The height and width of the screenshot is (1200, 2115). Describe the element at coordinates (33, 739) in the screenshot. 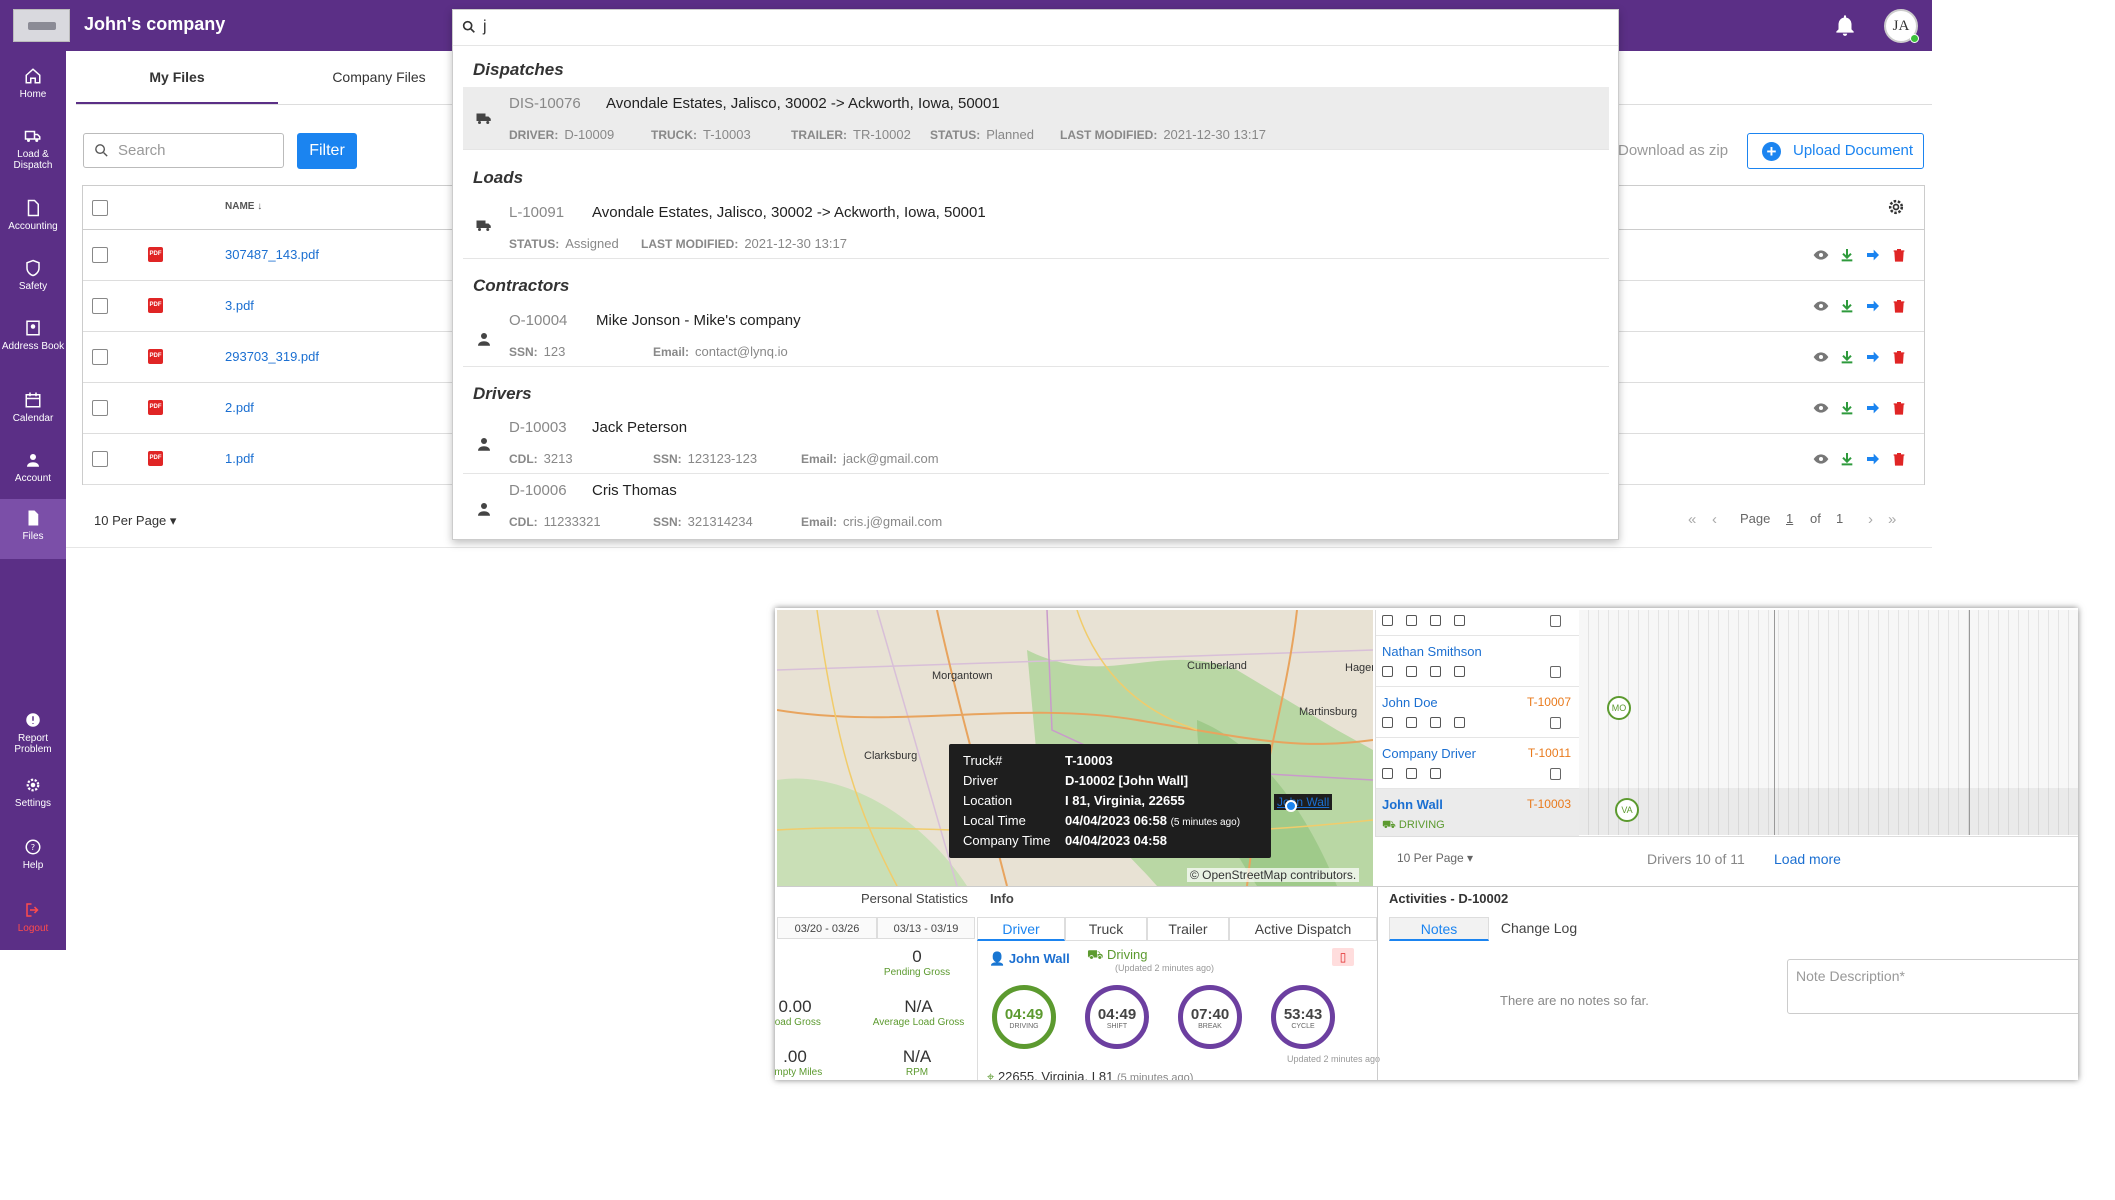

I see `sidebar-item-report-problem: Report Problem` at that location.